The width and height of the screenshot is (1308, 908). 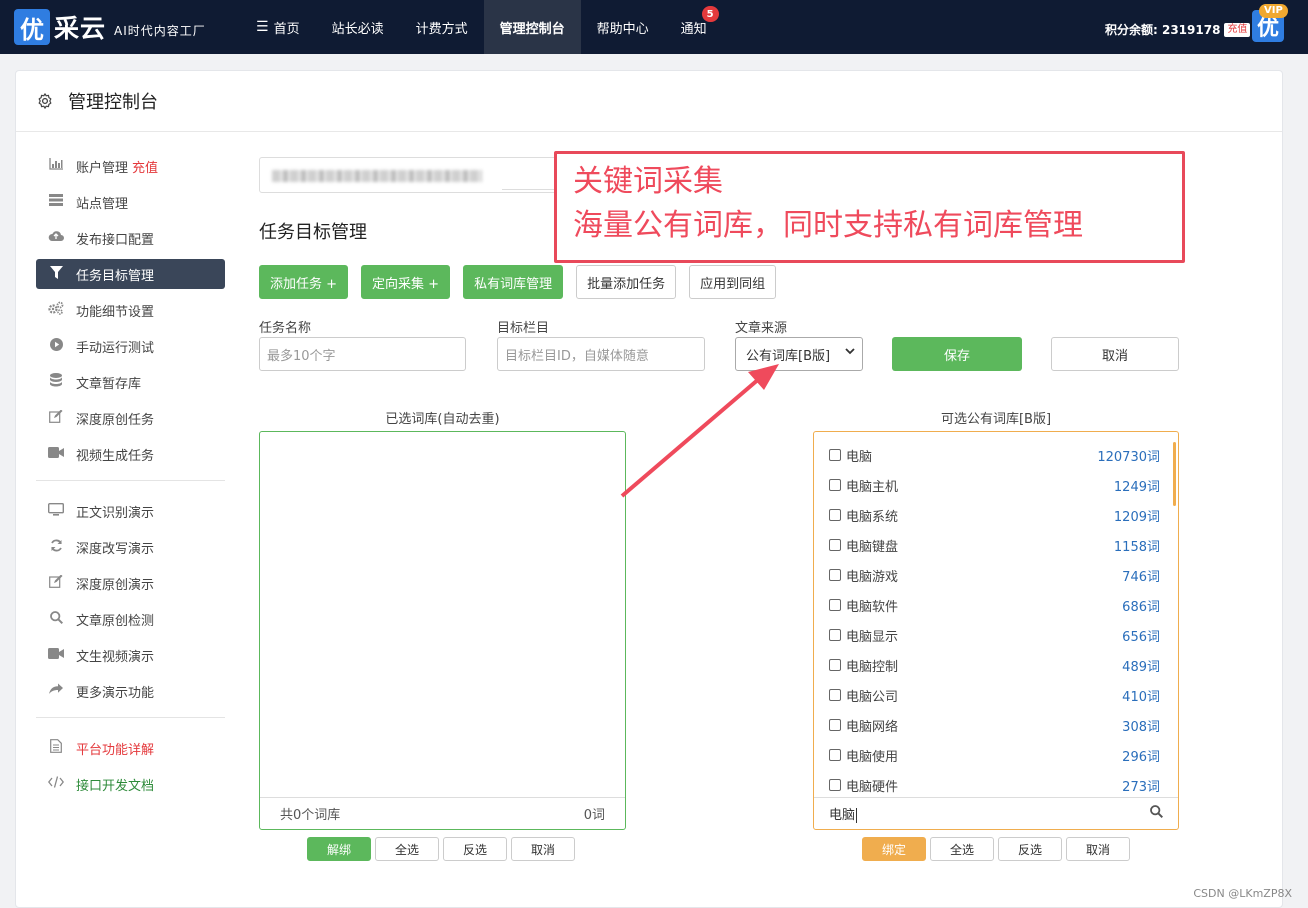 What do you see at coordinates (1174, 474) in the screenshot?
I see `scrollbar-thumb` at bounding box center [1174, 474].